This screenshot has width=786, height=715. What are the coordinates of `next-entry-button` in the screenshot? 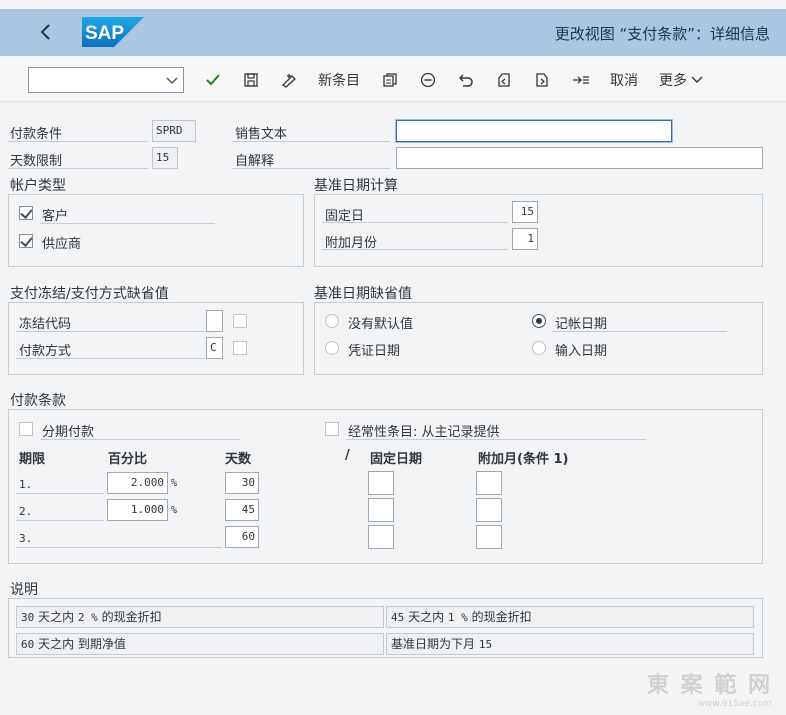 It's located at (542, 80).